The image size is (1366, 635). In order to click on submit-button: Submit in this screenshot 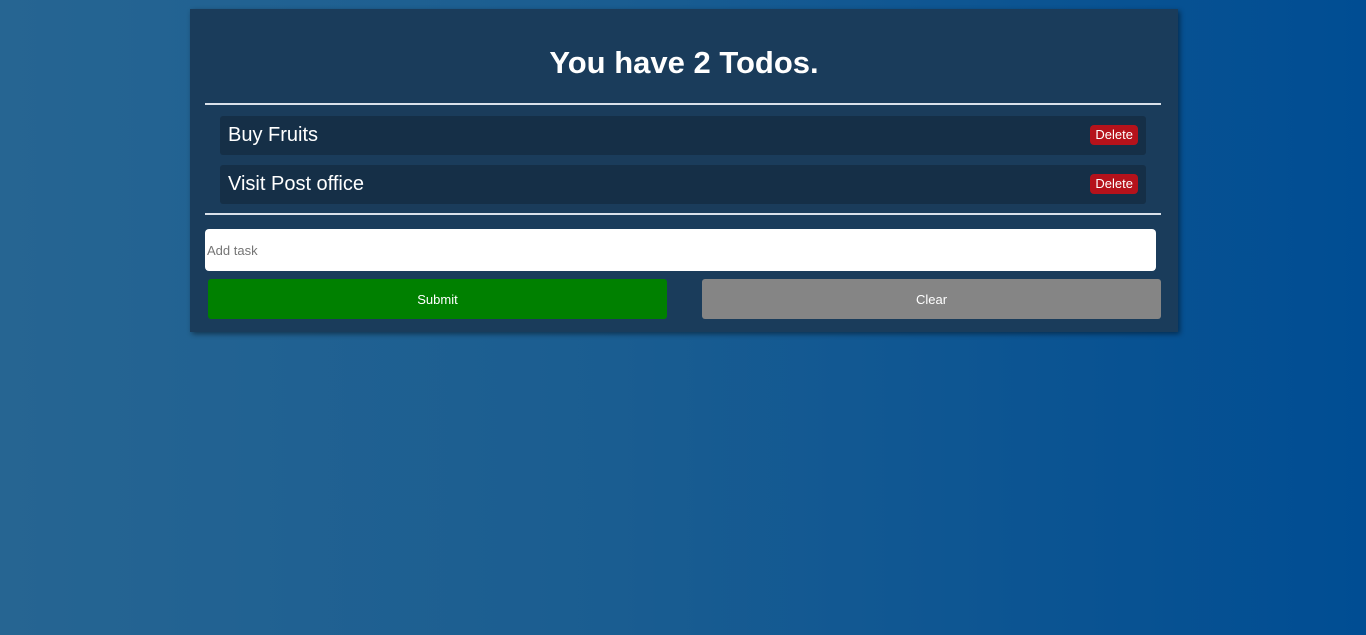, I will do `click(437, 299)`.